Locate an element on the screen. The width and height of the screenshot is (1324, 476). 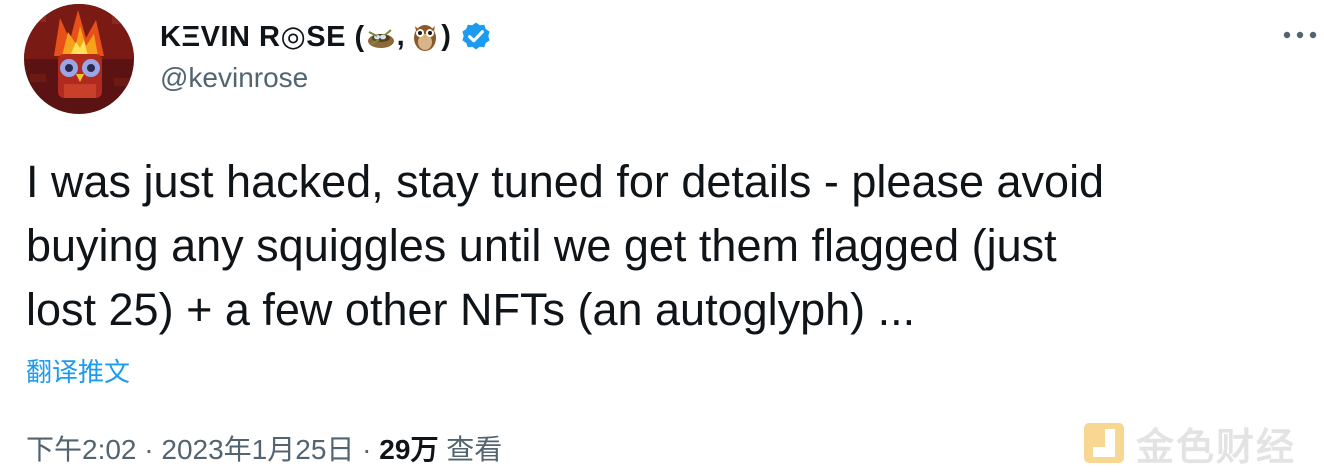
nest-icon is located at coordinates (380, 38).